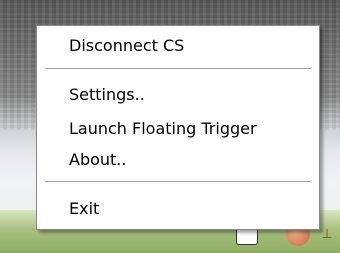 The width and height of the screenshot is (340, 253). What do you see at coordinates (126, 46) in the screenshot?
I see `menu-item-disconnect-cs: Disconnect CS` at bounding box center [126, 46].